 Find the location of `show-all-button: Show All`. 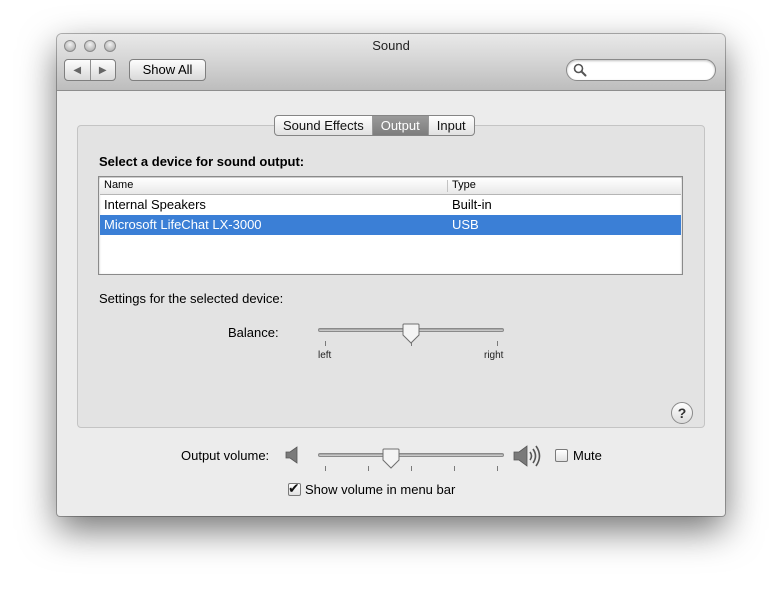

show-all-button: Show All is located at coordinates (167, 70).